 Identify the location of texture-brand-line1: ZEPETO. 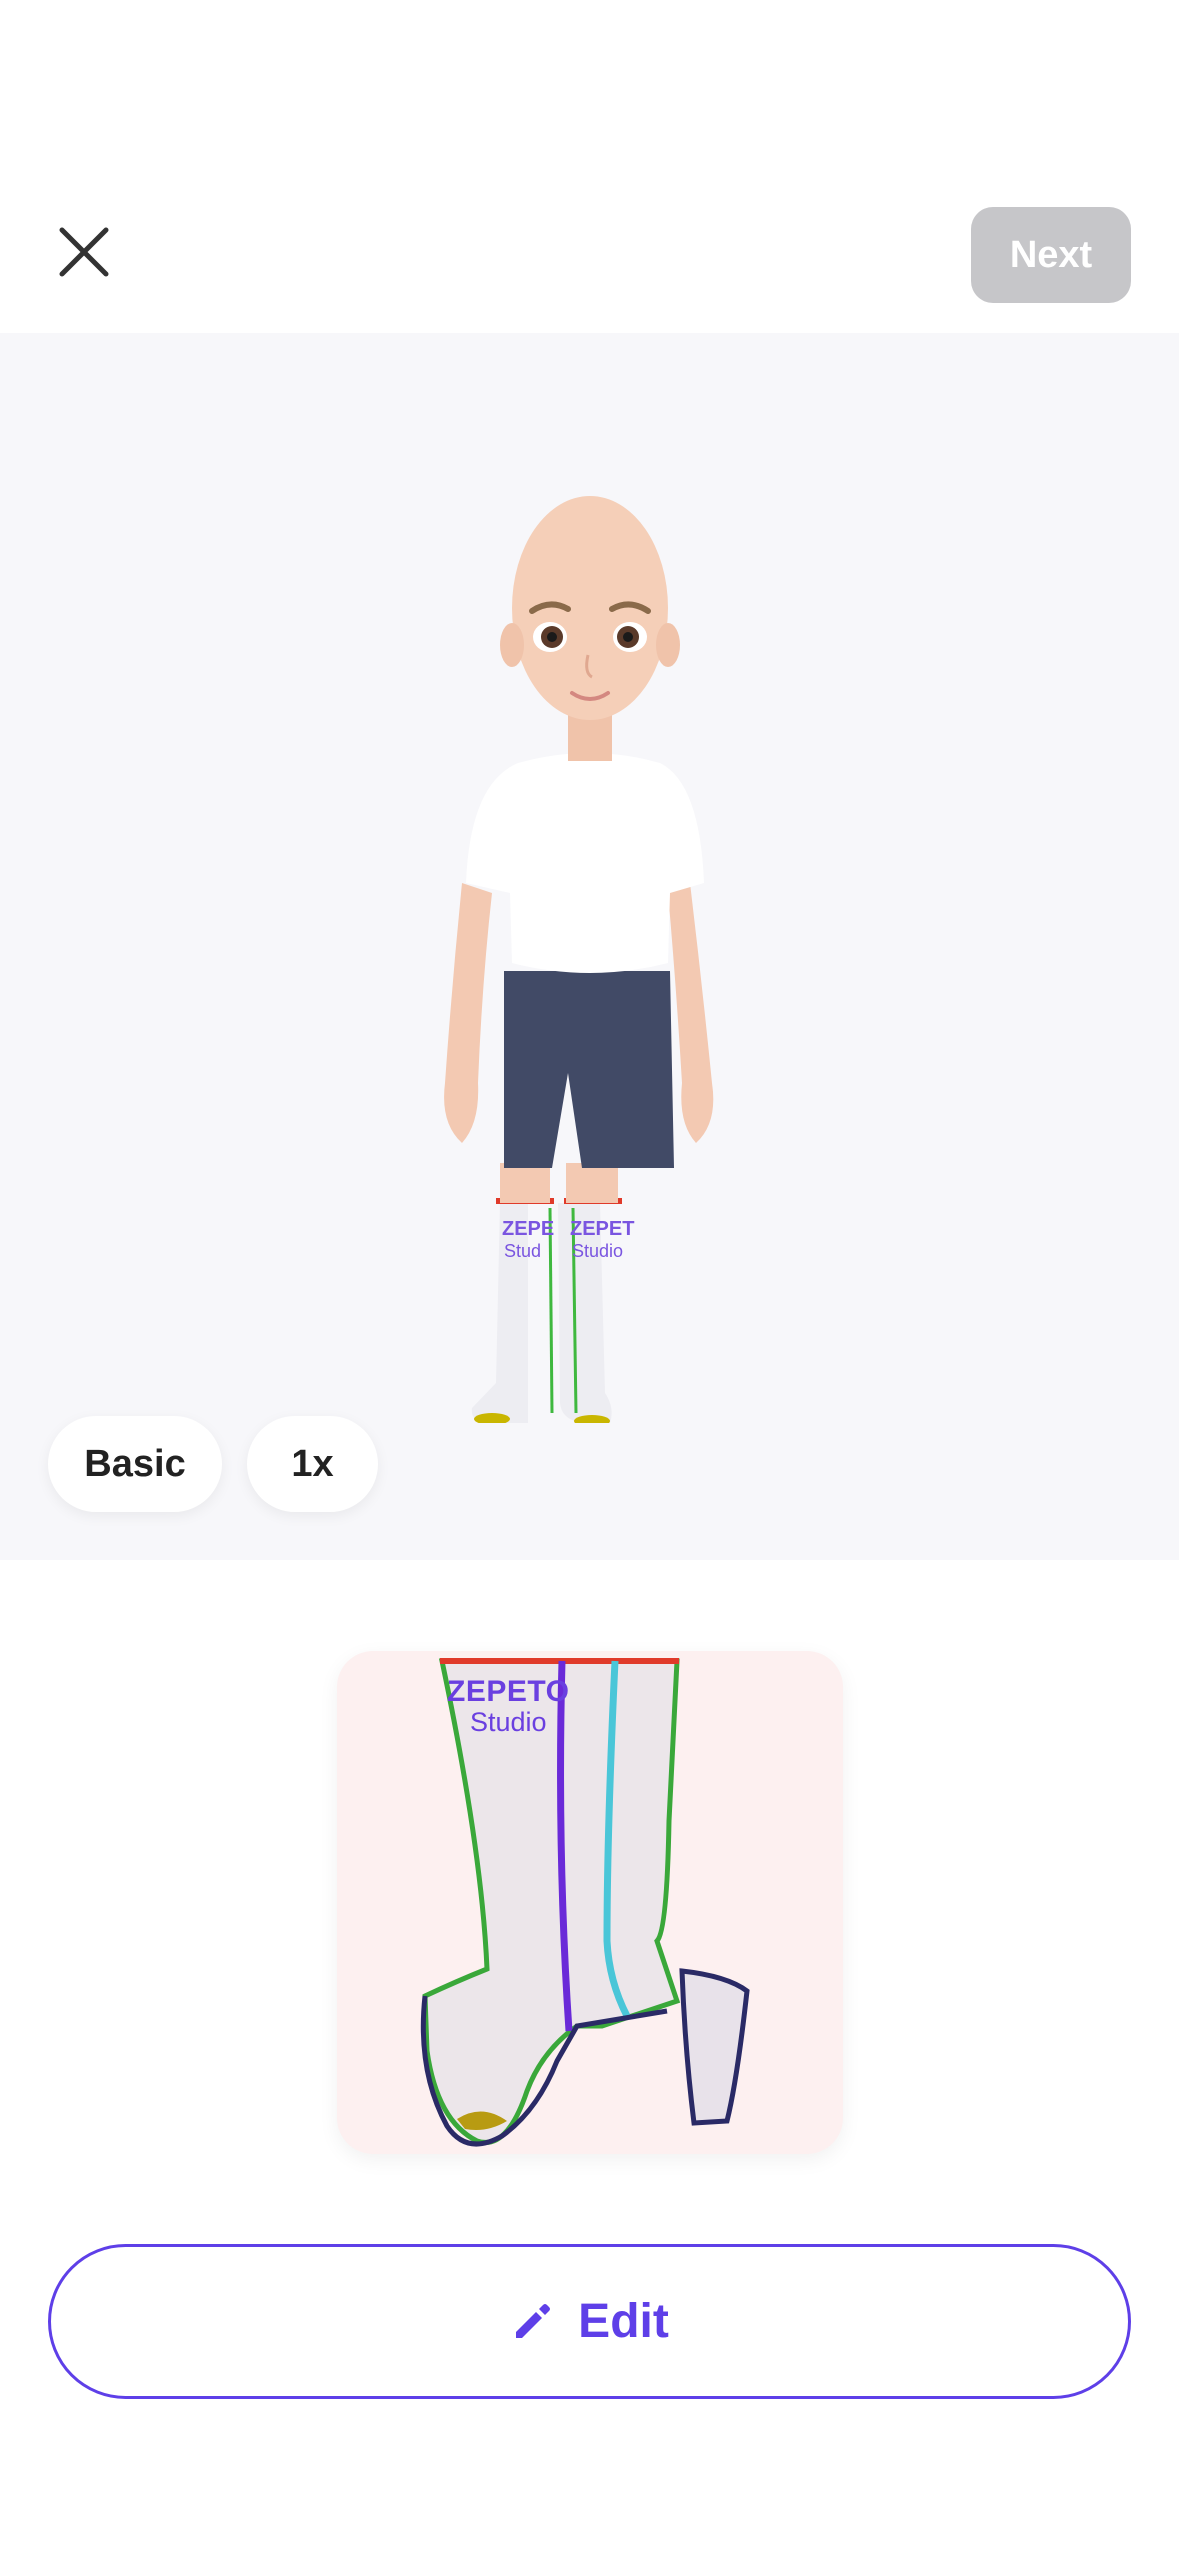
(508, 1691).